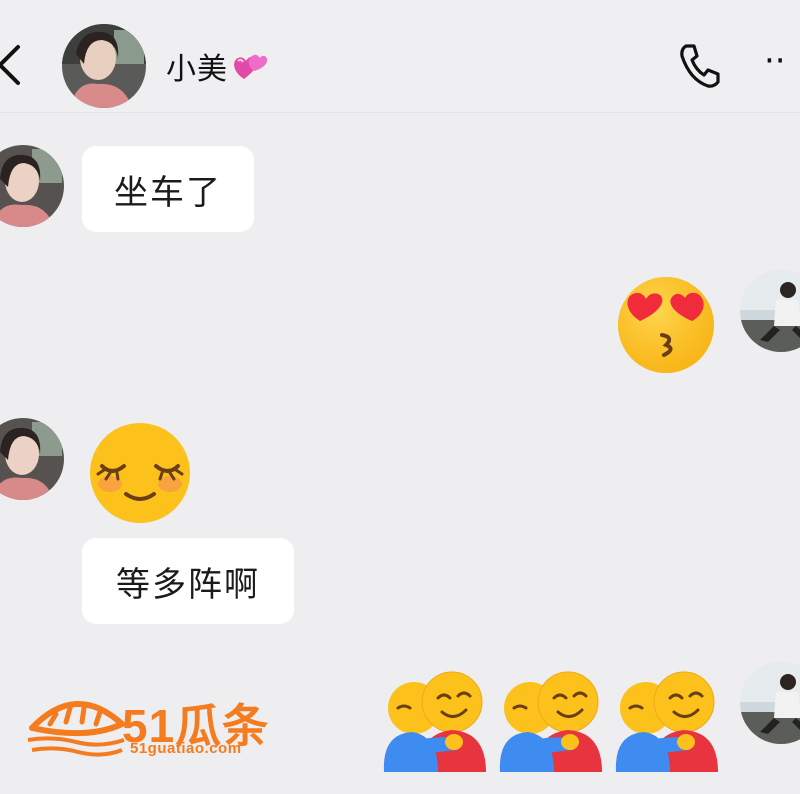 The width and height of the screenshot is (800, 794). Describe the element at coordinates (249, 66) in the screenshot. I see `two-hearts-icon` at that location.